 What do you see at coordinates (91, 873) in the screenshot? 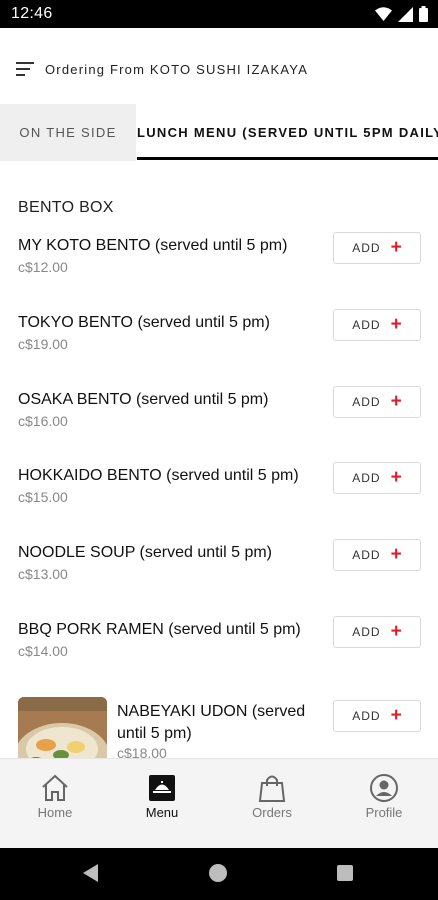
I see `back-icon` at bounding box center [91, 873].